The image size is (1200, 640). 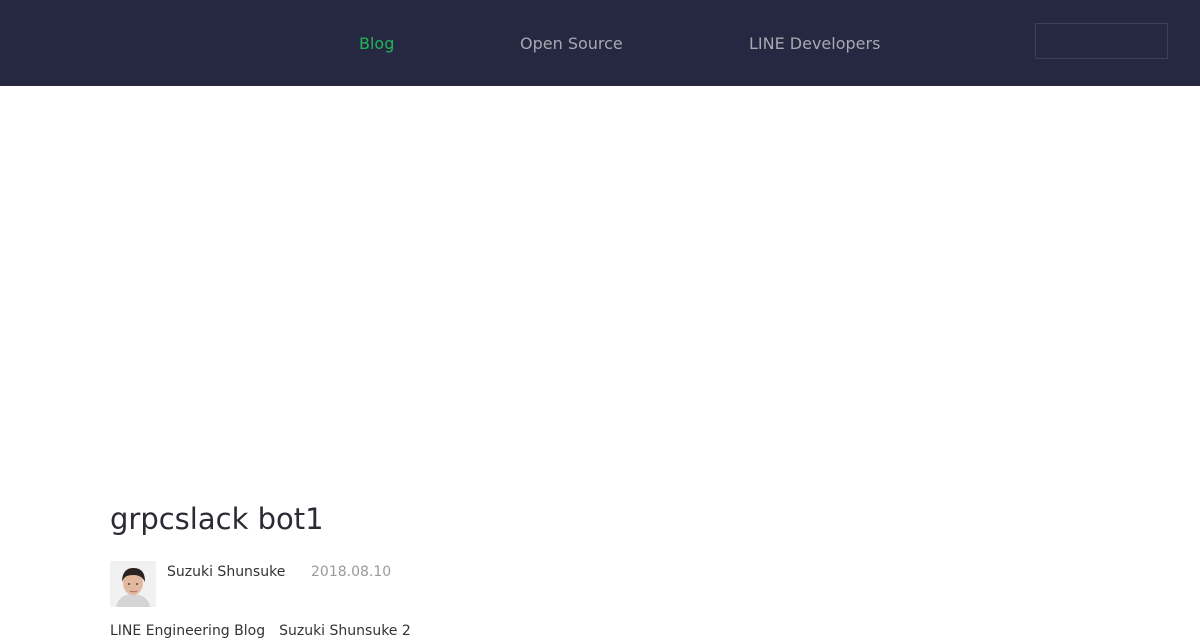 I want to click on article-title: grpcslack bot1, so click(x=217, y=519).